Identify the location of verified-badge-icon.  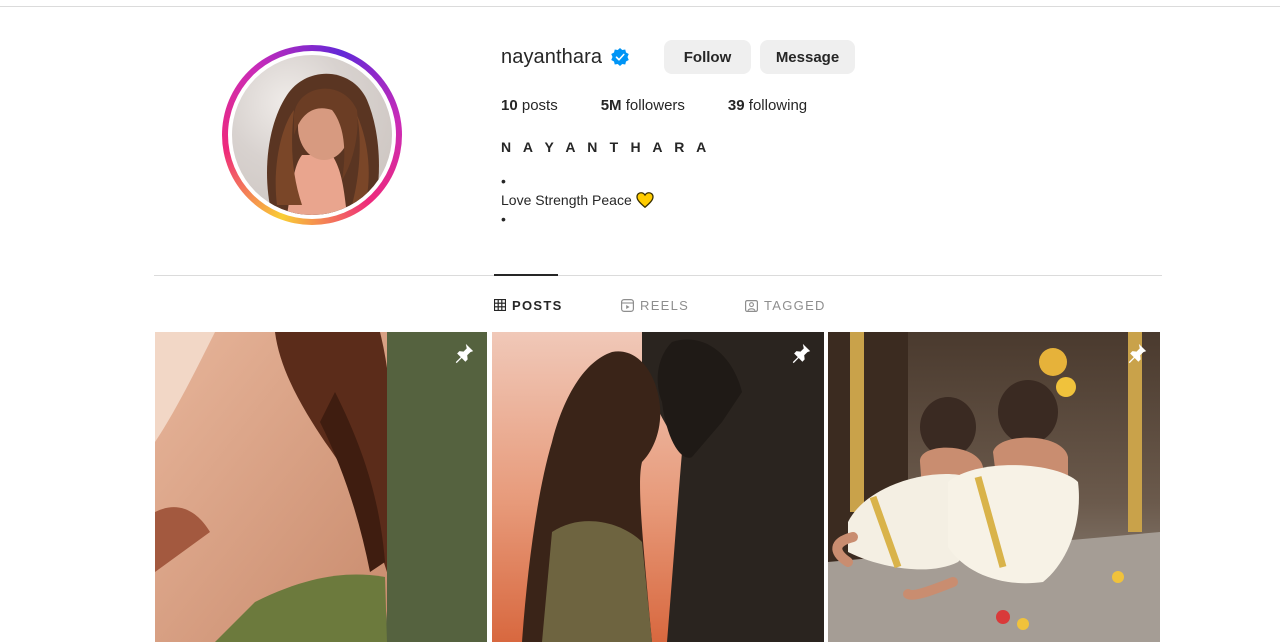
(620, 57).